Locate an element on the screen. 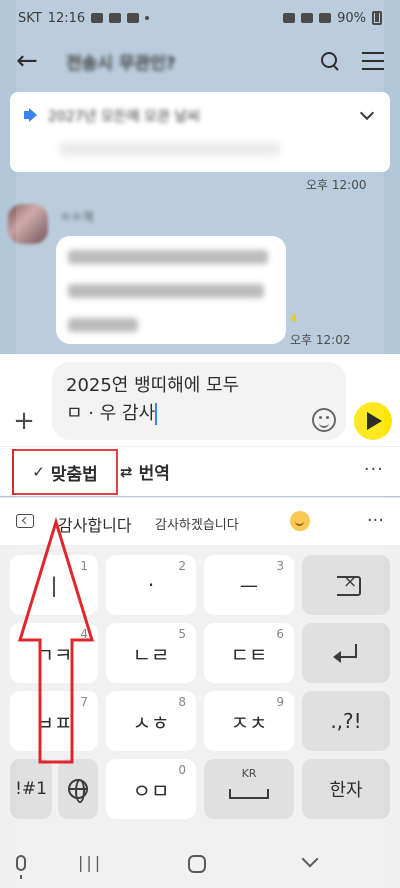 Image resolution: width=400 pixels, height=888 pixels. key-label: ㅅㅎ is located at coordinates (151, 722).